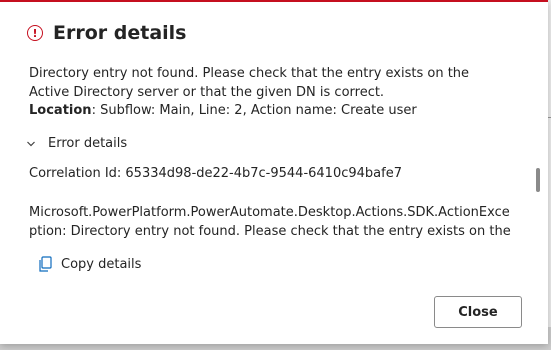 The height and width of the screenshot is (350, 551). What do you see at coordinates (538, 180) in the screenshot?
I see `details-scrollbar` at bounding box center [538, 180].